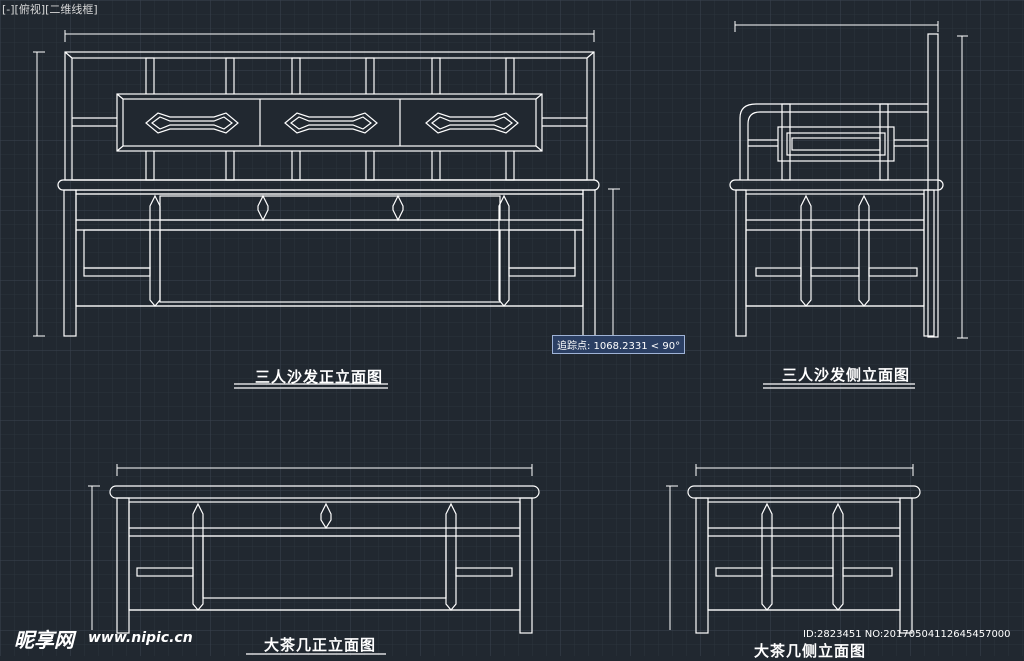  Describe the element at coordinates (846, 375) in the screenshot. I see `drawing-title-sofa-side: 三人沙发侧立面图` at that location.